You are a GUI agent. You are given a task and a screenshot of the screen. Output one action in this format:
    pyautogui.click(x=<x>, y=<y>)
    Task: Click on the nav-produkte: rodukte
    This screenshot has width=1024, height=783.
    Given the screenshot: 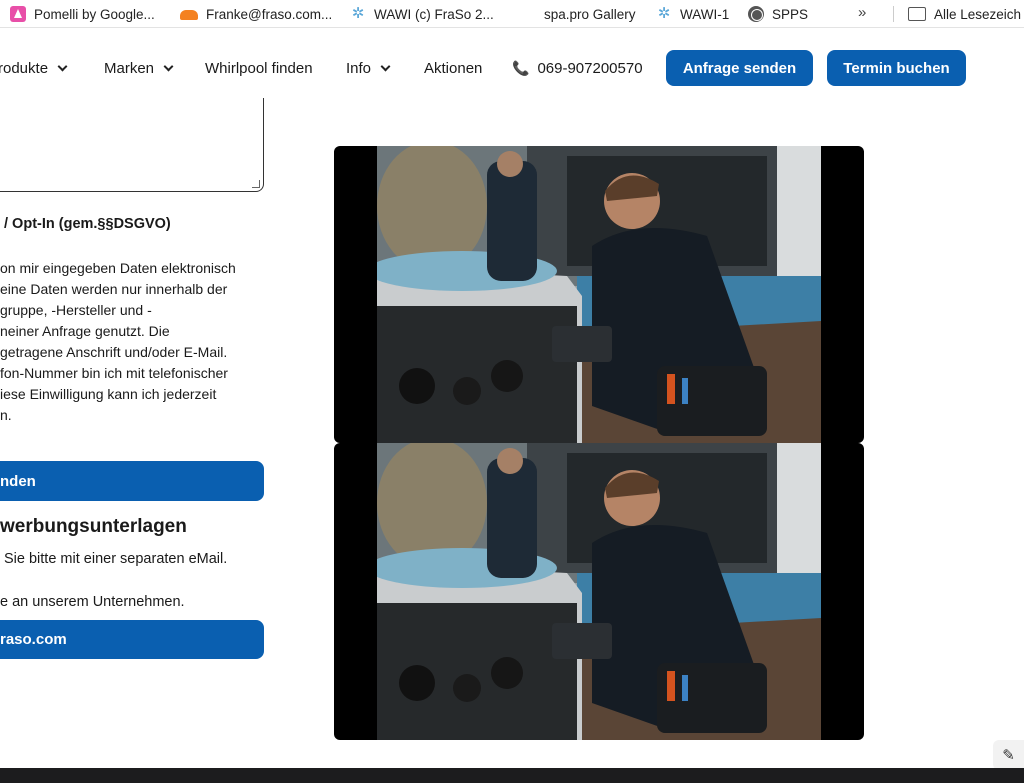 What is the action you would take?
    pyautogui.click(x=34, y=68)
    